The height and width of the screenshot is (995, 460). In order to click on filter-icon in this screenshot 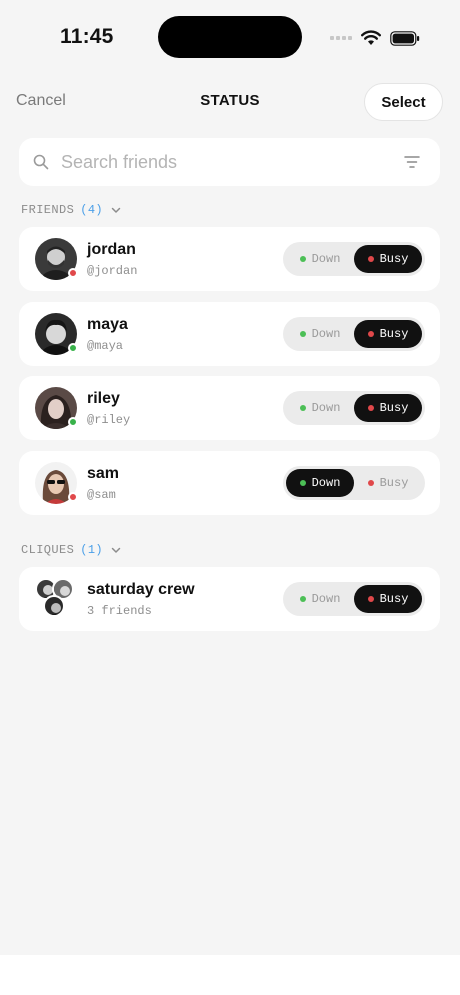, I will do `click(412, 162)`.